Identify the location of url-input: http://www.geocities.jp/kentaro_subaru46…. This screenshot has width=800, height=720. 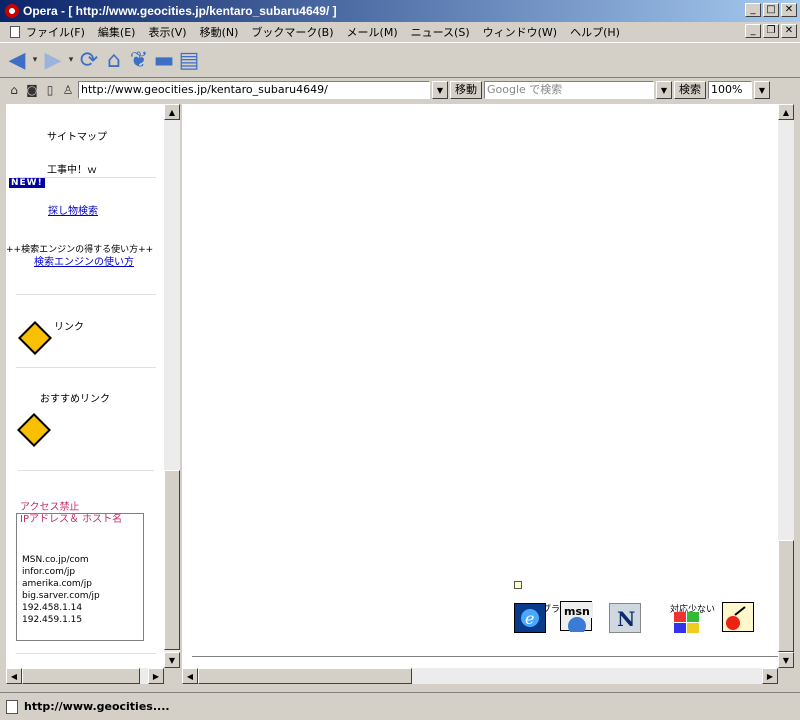
(254, 90).